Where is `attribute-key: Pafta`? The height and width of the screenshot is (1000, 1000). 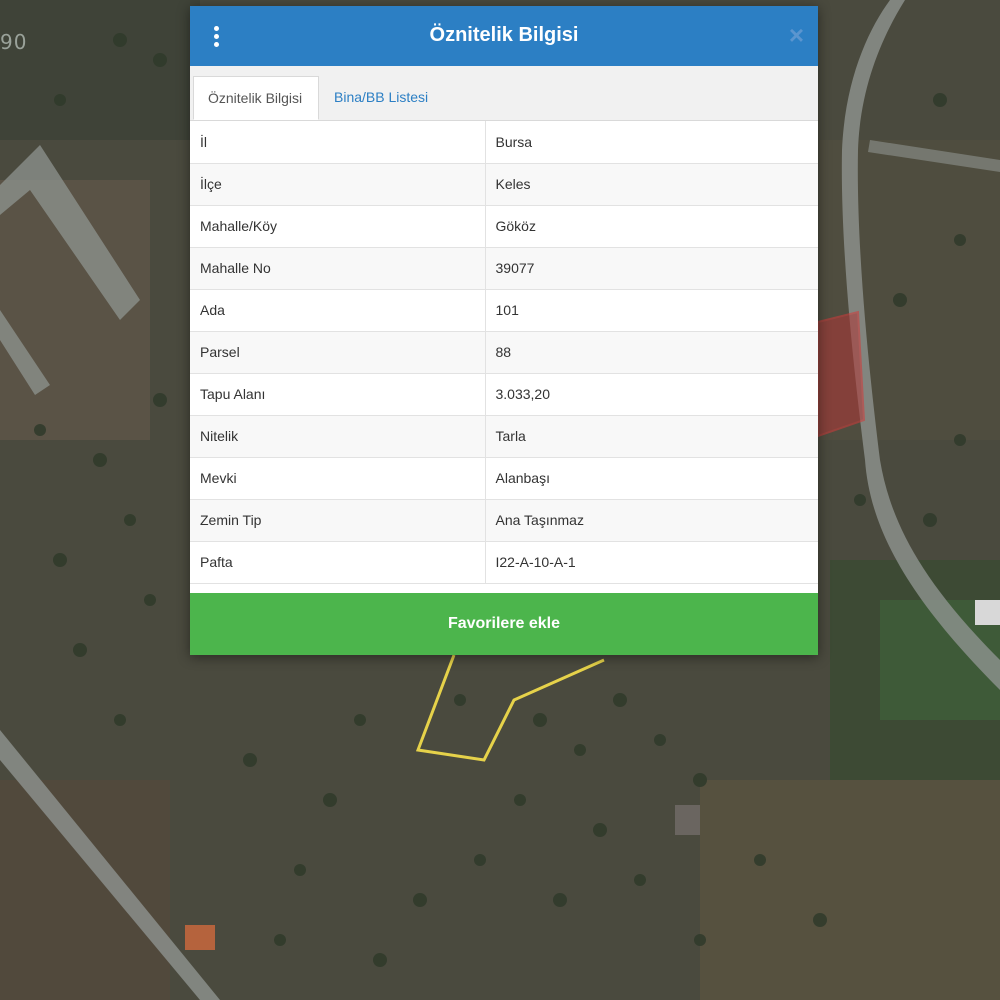 attribute-key: Pafta is located at coordinates (338, 562).